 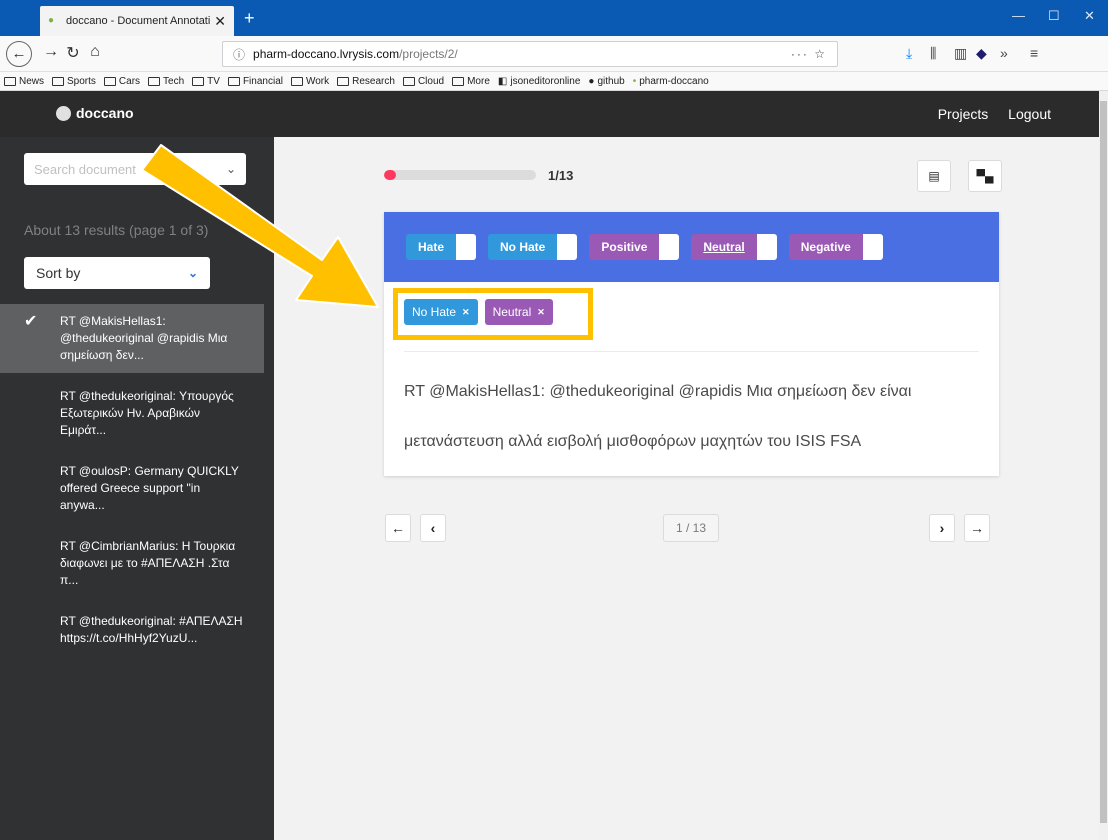 I want to click on json-icon: ◧, so click(x=502, y=81).